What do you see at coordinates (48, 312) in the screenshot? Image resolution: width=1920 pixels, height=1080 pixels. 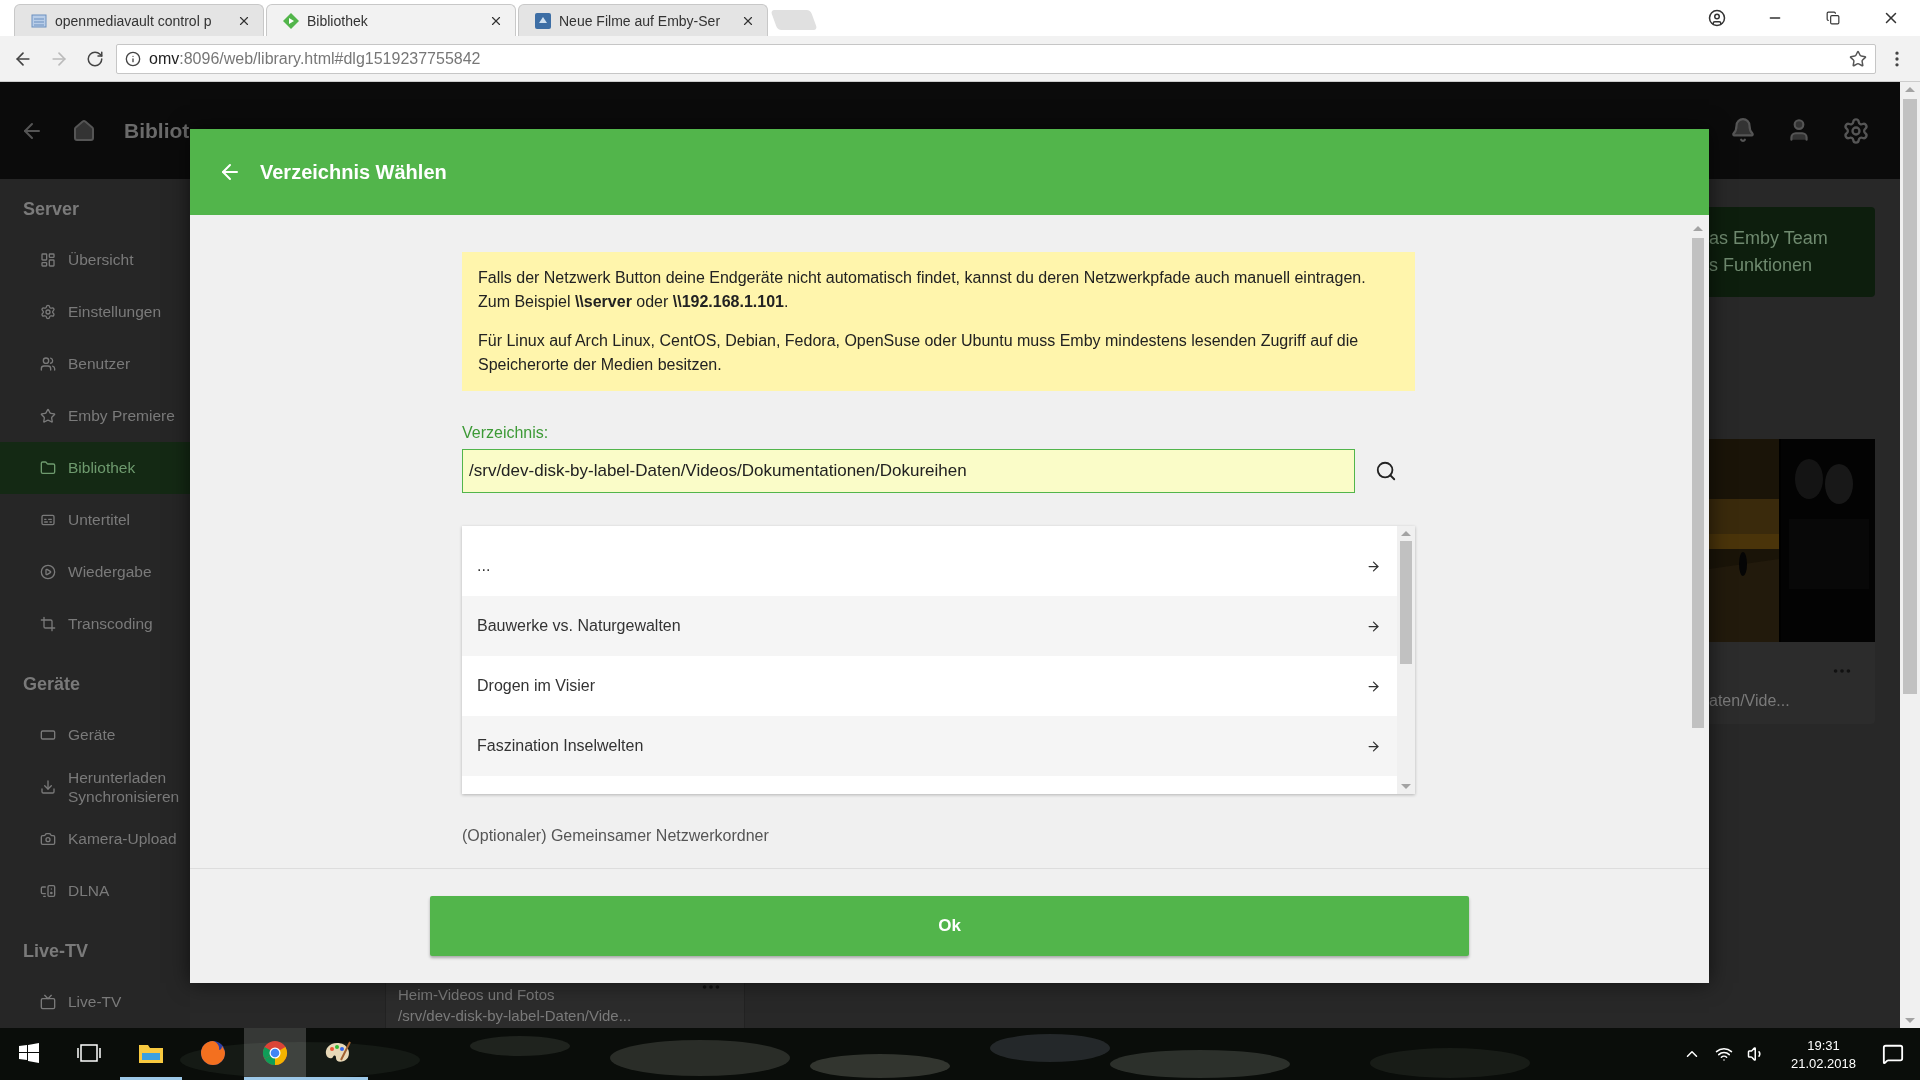 I see `gear-icon` at bounding box center [48, 312].